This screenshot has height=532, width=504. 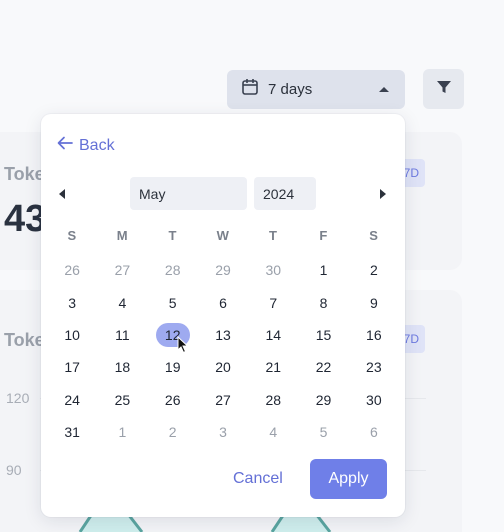 What do you see at coordinates (173, 335) in the screenshot?
I see `calendar-day-selected: 12` at bounding box center [173, 335].